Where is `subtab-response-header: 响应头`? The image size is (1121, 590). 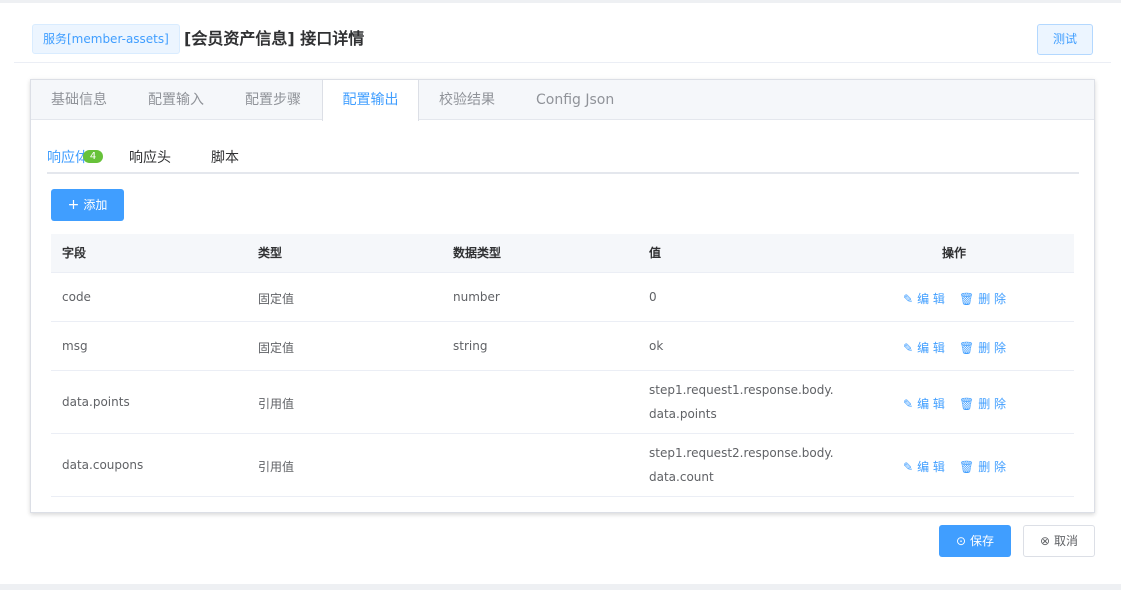 subtab-response-header: 响应头 is located at coordinates (150, 157).